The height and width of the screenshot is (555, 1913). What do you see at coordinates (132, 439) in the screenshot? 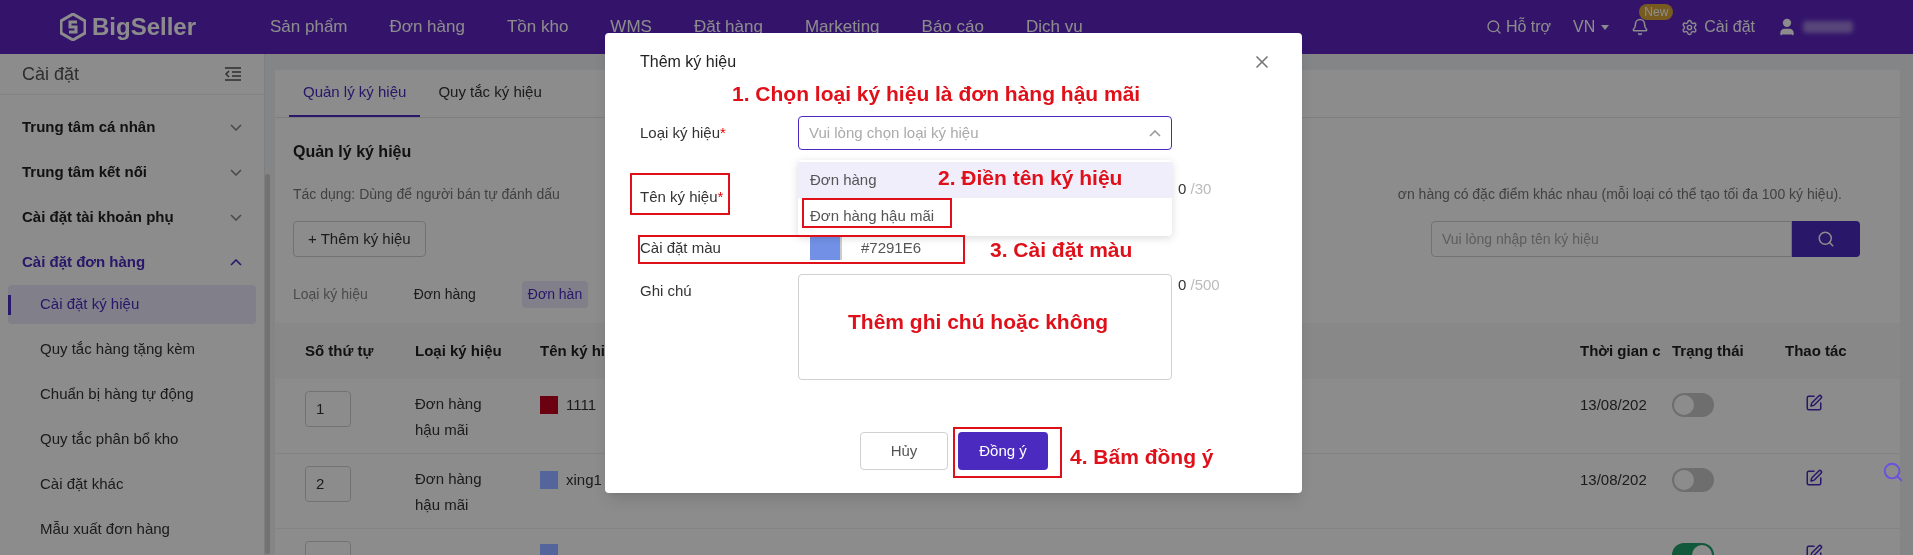
I see `sidebar-item: Quy tắc phân bổ kho` at bounding box center [132, 439].